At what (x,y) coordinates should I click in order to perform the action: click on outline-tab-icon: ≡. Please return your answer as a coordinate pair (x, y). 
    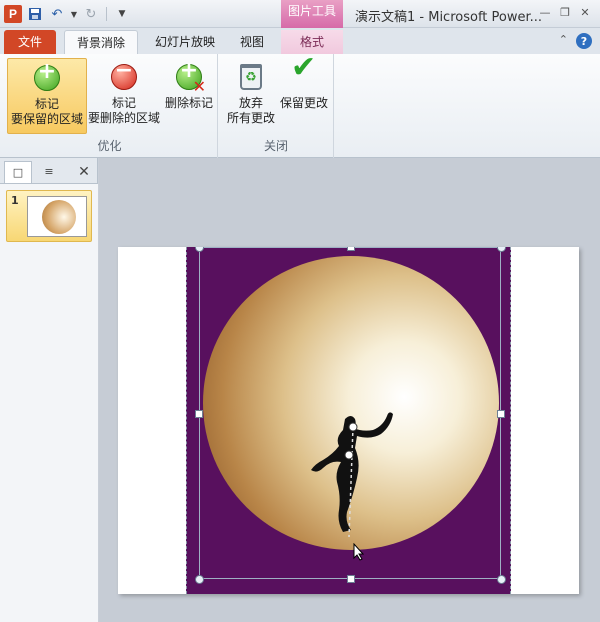
    Looking at the image, I should click on (49, 172).